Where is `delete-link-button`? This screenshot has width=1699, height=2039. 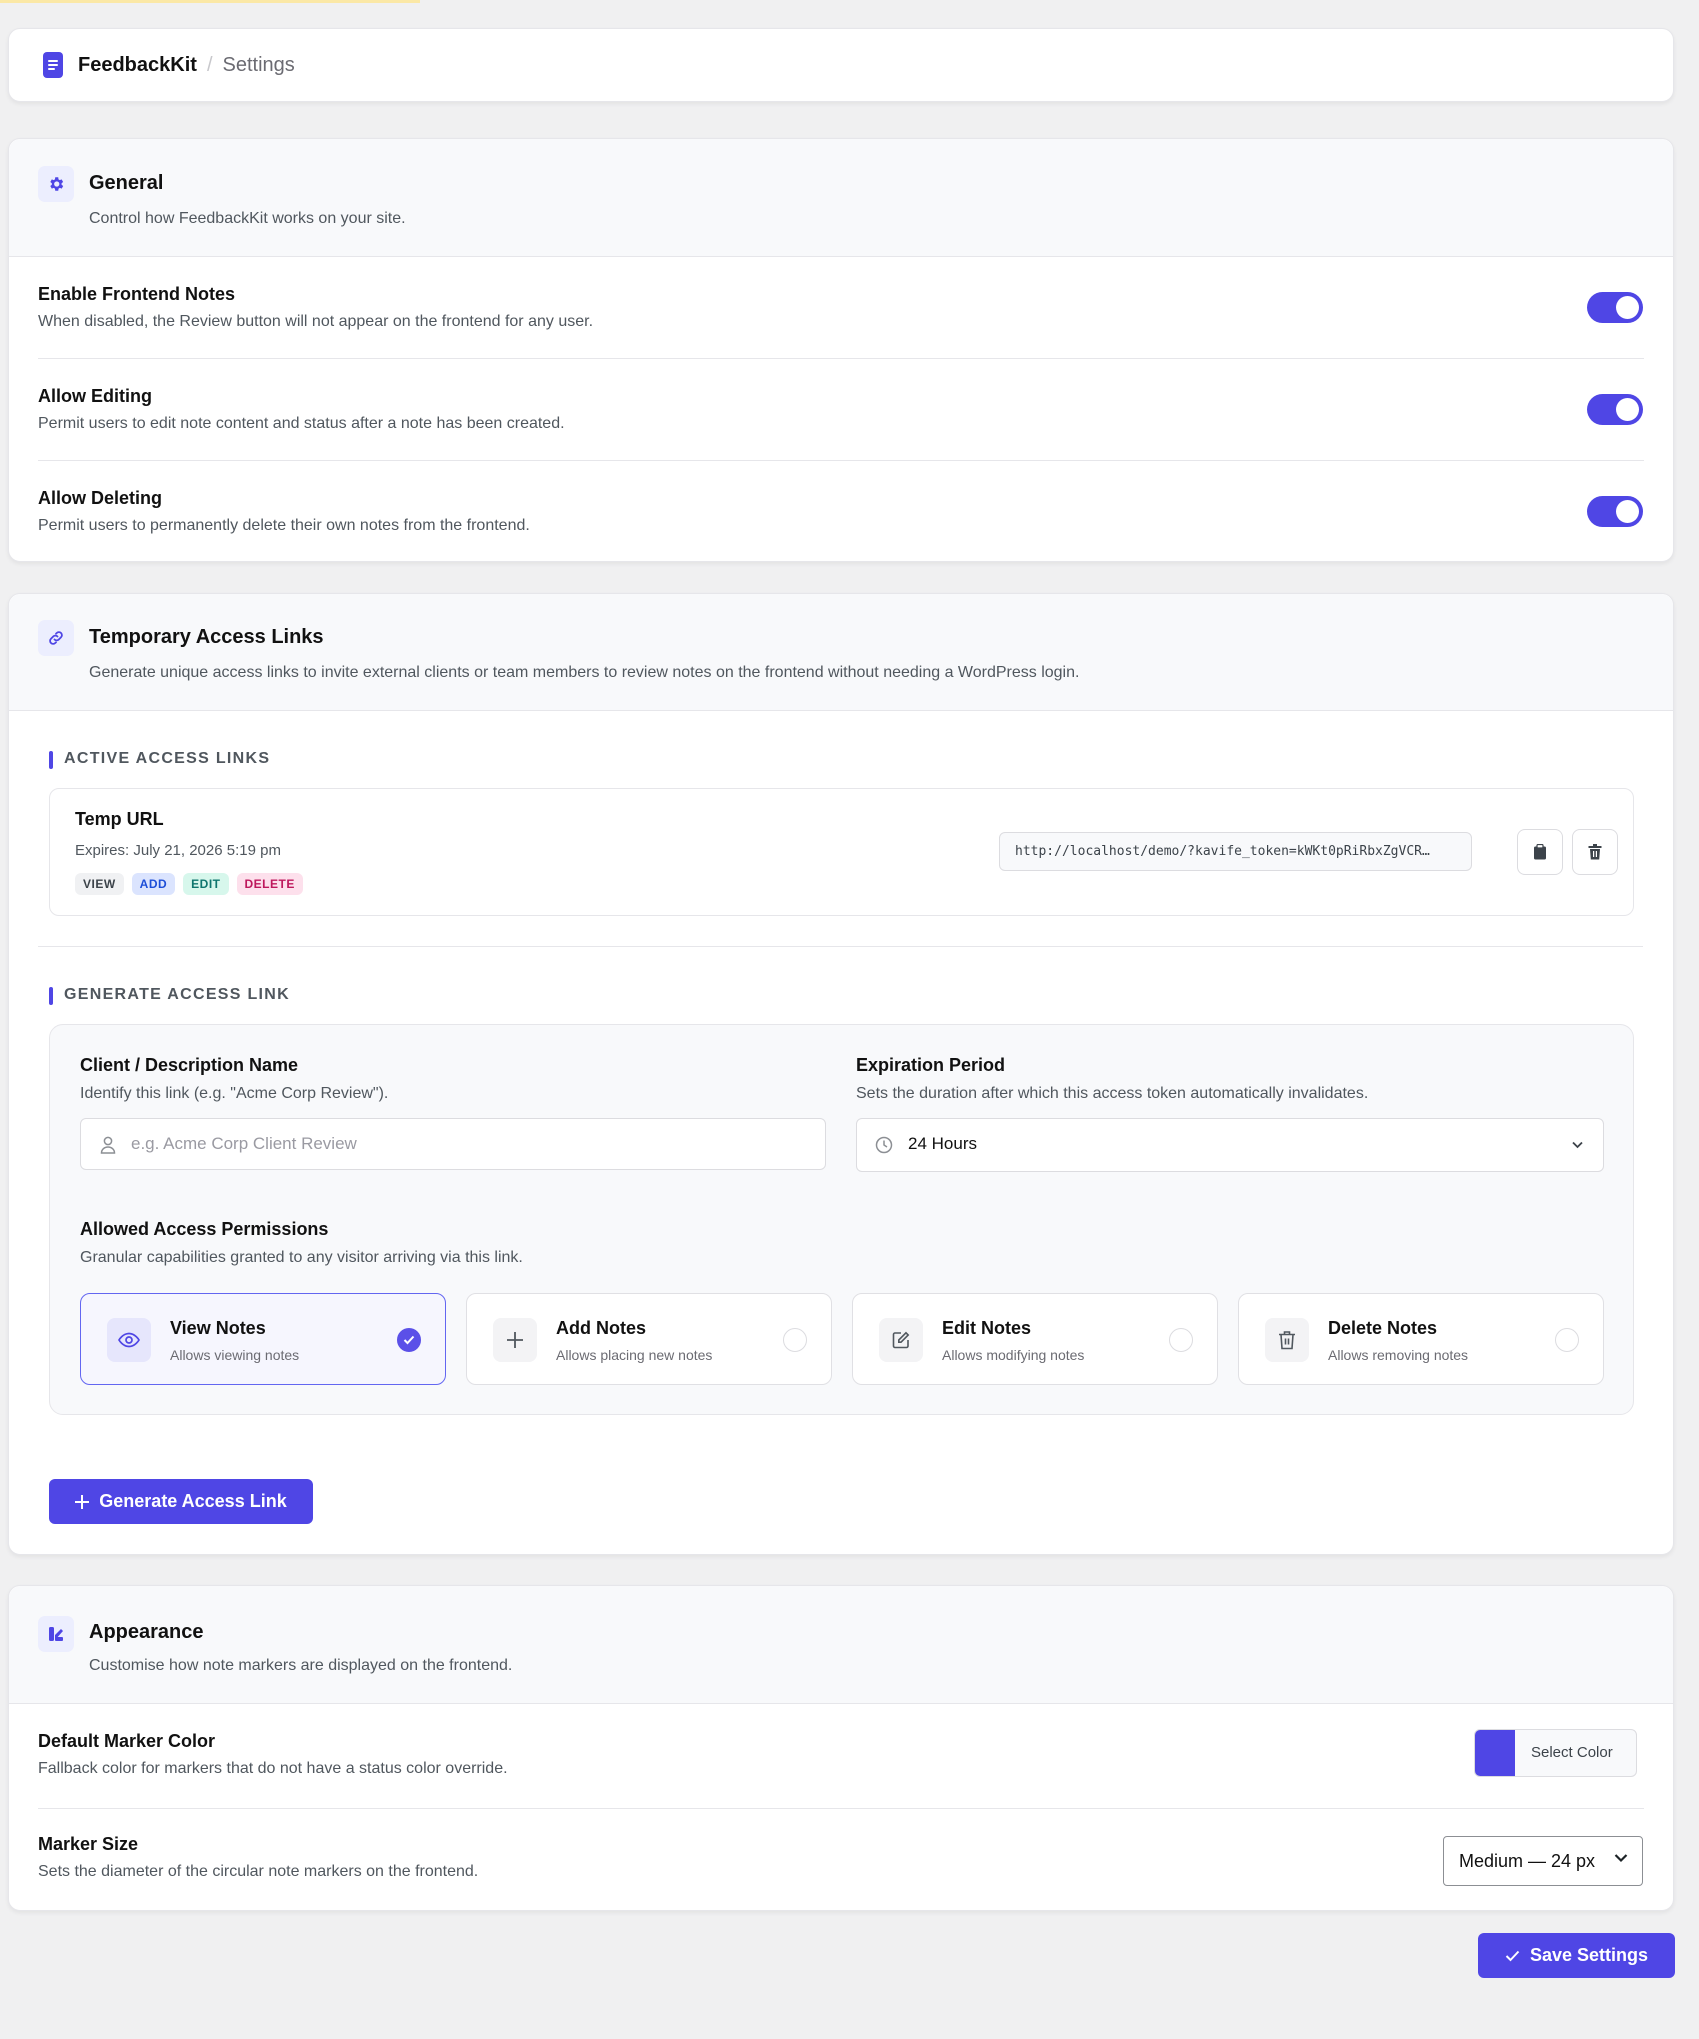 delete-link-button is located at coordinates (1595, 852).